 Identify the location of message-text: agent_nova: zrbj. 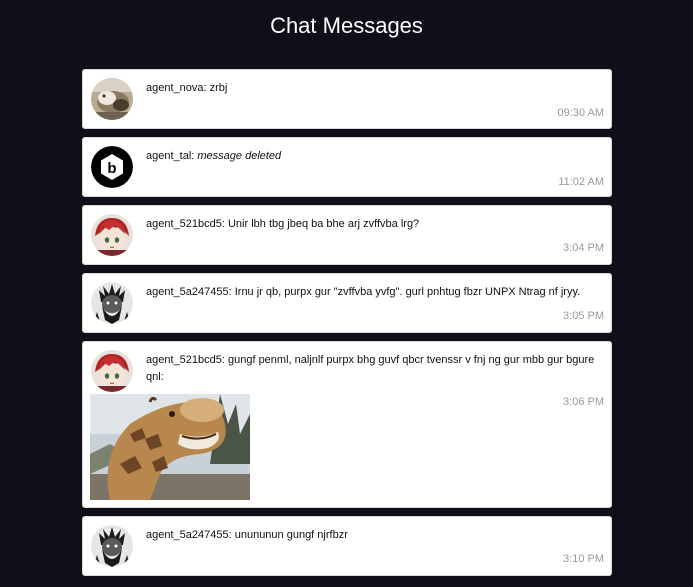
(187, 88).